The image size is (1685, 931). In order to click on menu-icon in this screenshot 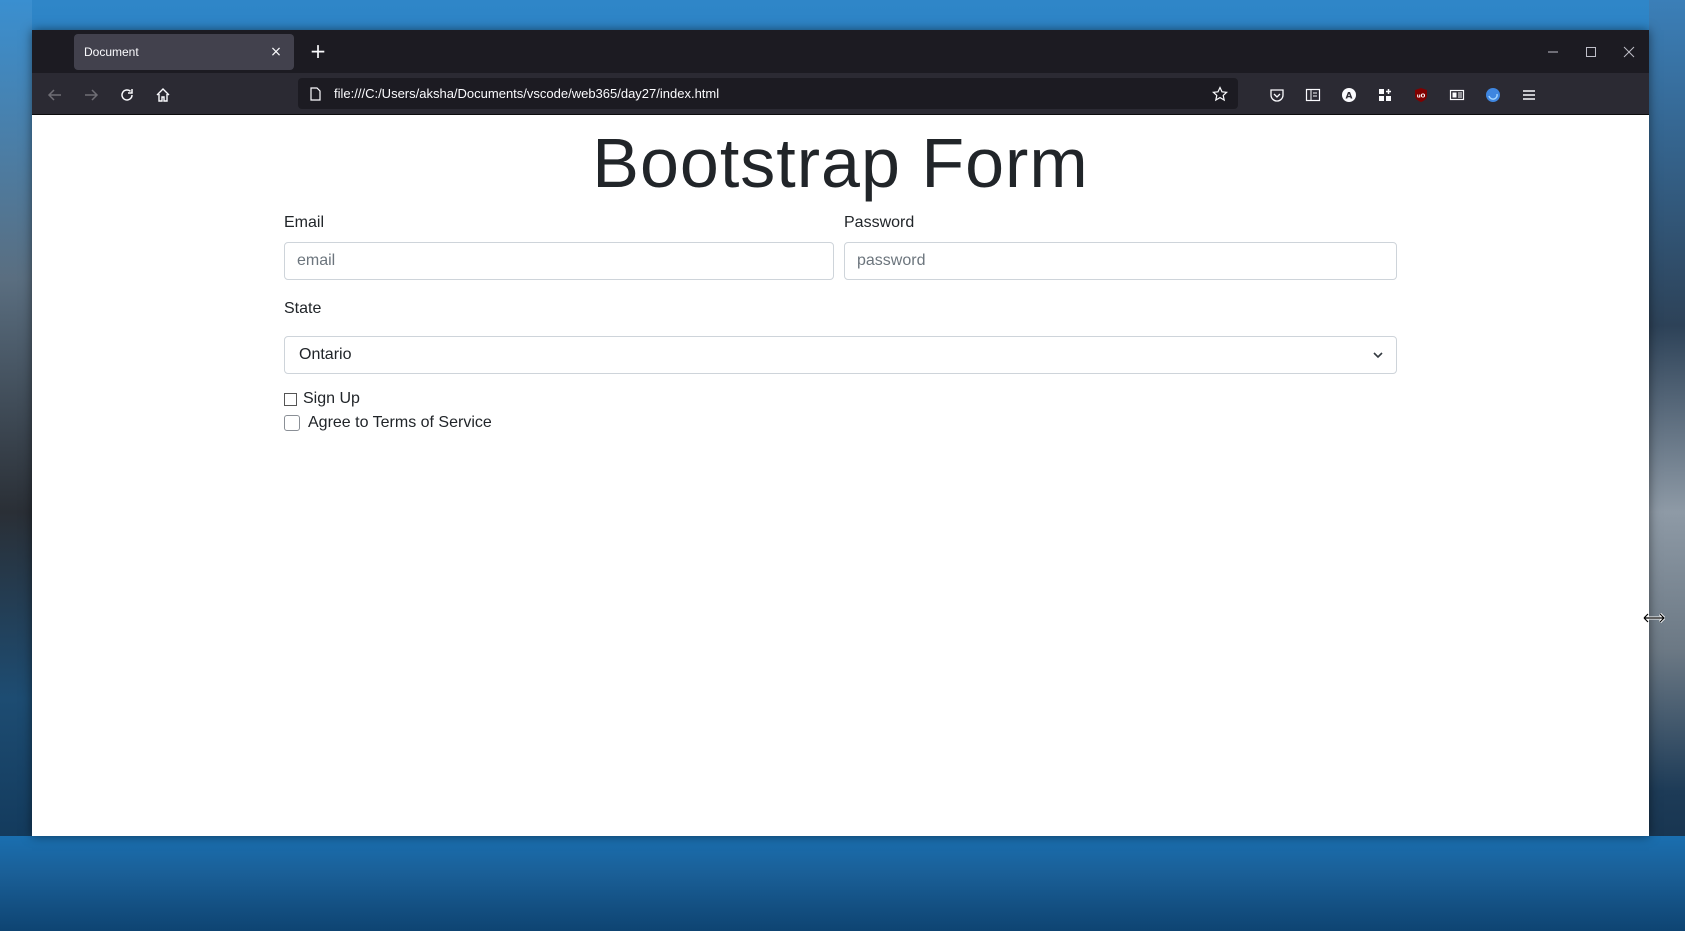, I will do `click(1529, 95)`.